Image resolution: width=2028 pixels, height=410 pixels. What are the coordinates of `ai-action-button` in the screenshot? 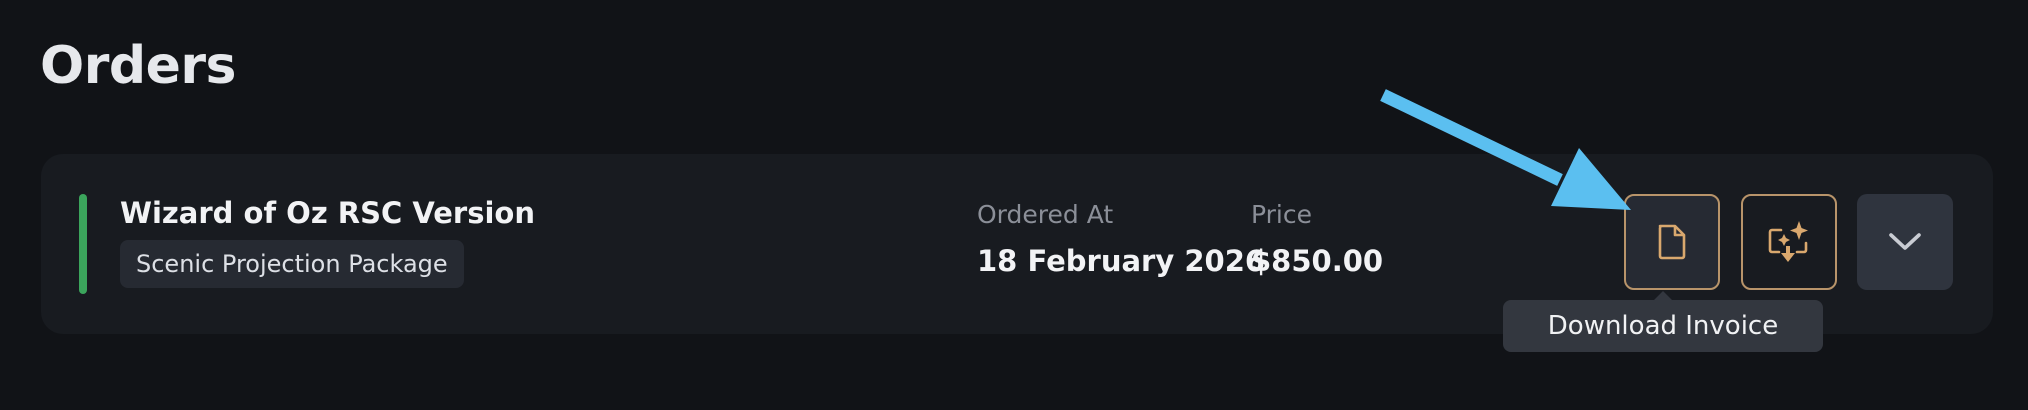 It's located at (1789, 242).